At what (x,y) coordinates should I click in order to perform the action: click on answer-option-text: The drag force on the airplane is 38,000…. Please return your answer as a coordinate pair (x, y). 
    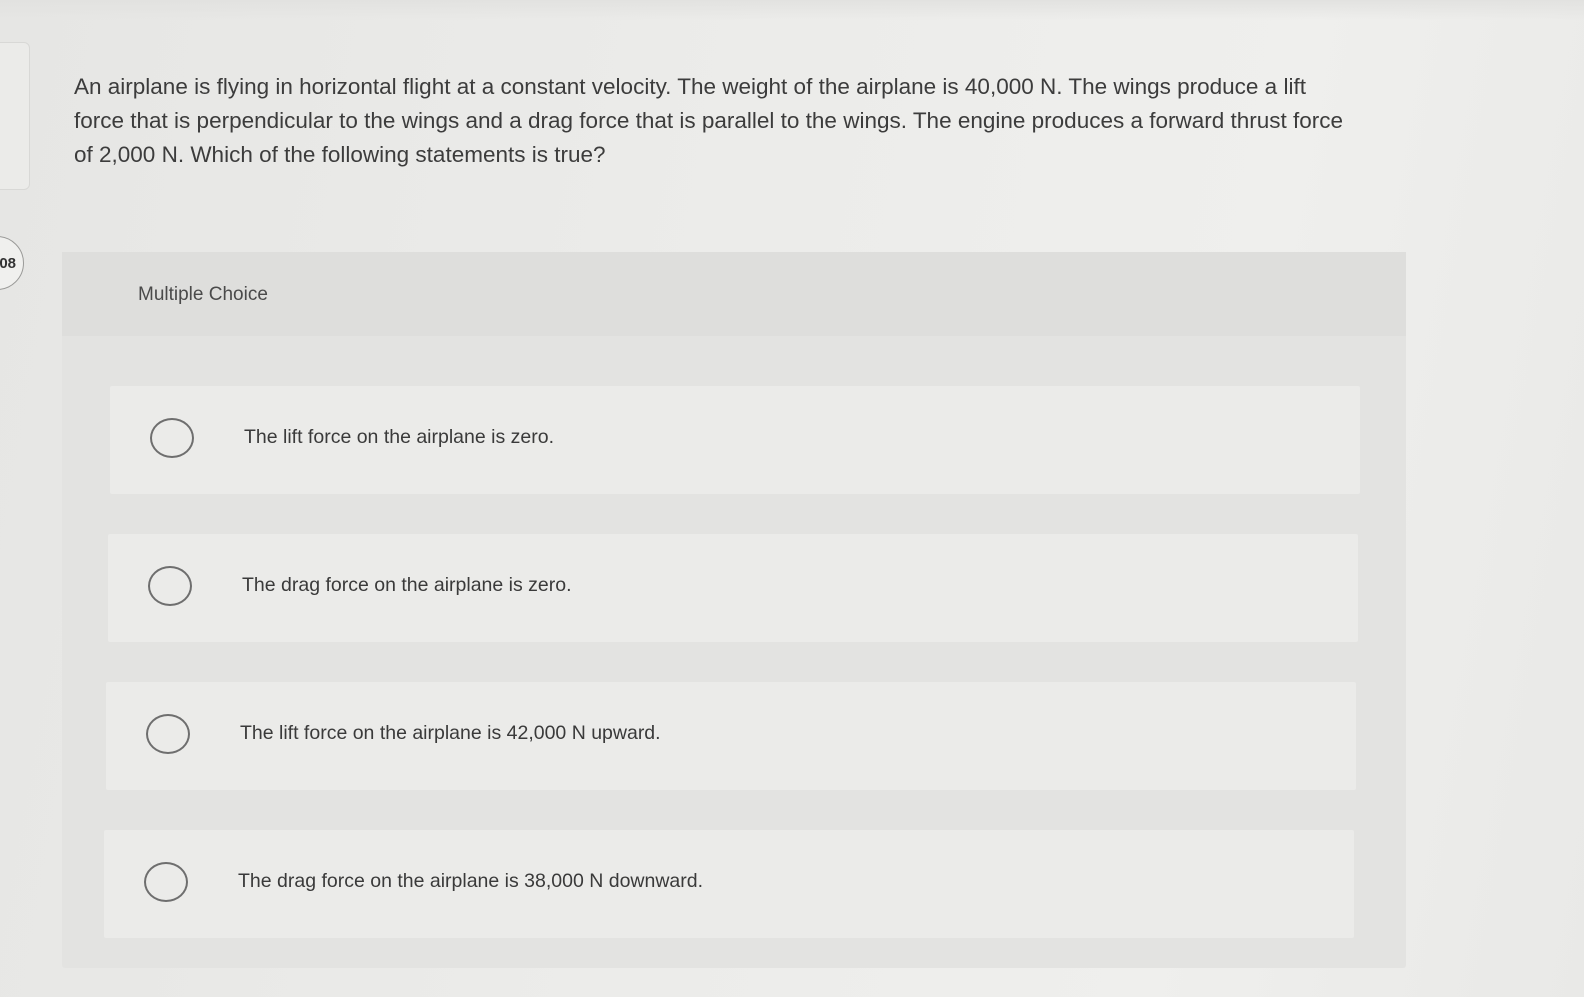
    Looking at the image, I should click on (471, 881).